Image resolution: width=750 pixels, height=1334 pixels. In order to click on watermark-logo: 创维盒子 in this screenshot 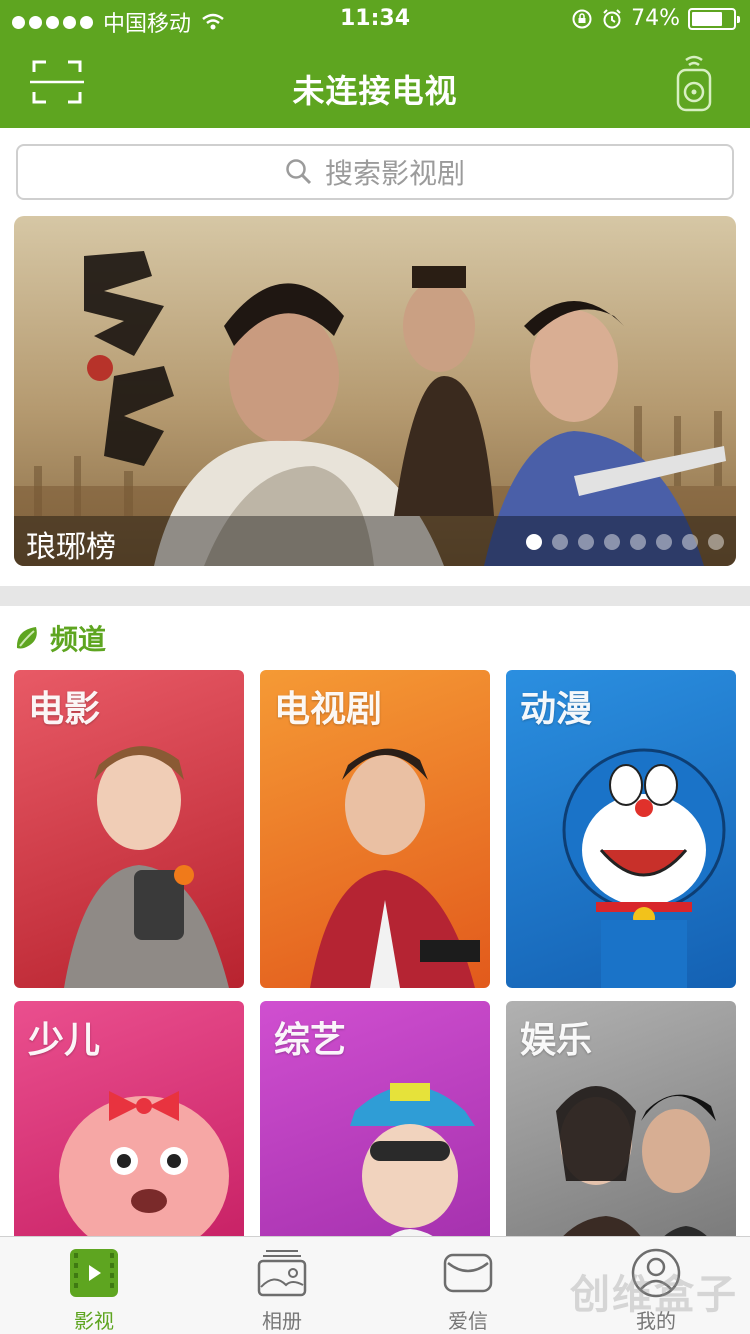, I will do `click(654, 1295)`.